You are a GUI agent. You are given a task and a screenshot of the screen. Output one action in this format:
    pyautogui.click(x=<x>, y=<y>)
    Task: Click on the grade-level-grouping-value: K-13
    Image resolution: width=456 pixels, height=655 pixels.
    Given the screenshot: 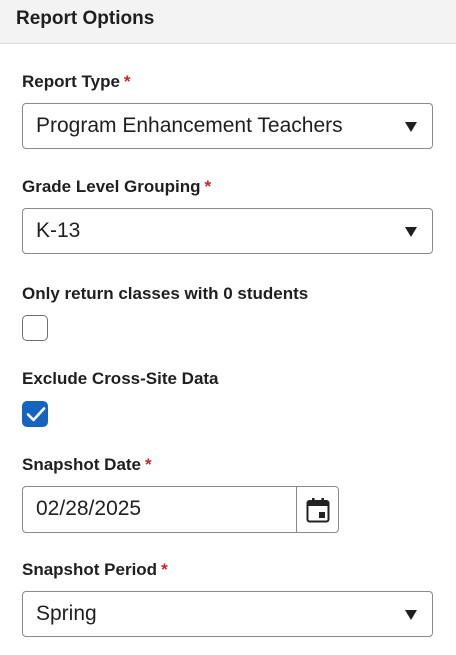 What is the action you would take?
    pyautogui.click(x=58, y=230)
    